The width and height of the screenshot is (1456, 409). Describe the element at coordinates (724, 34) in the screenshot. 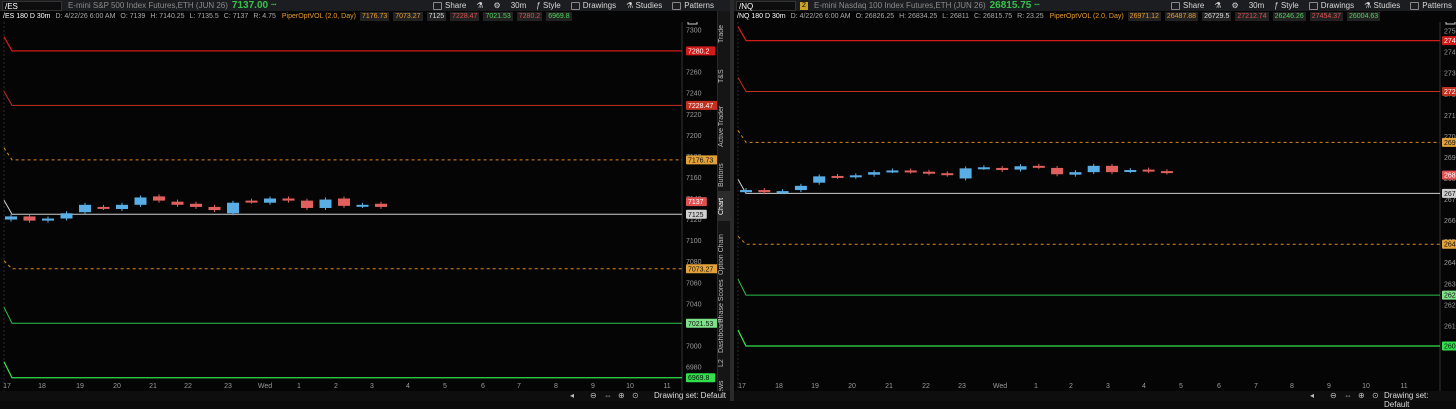

I see `side-tab: Trade` at that location.